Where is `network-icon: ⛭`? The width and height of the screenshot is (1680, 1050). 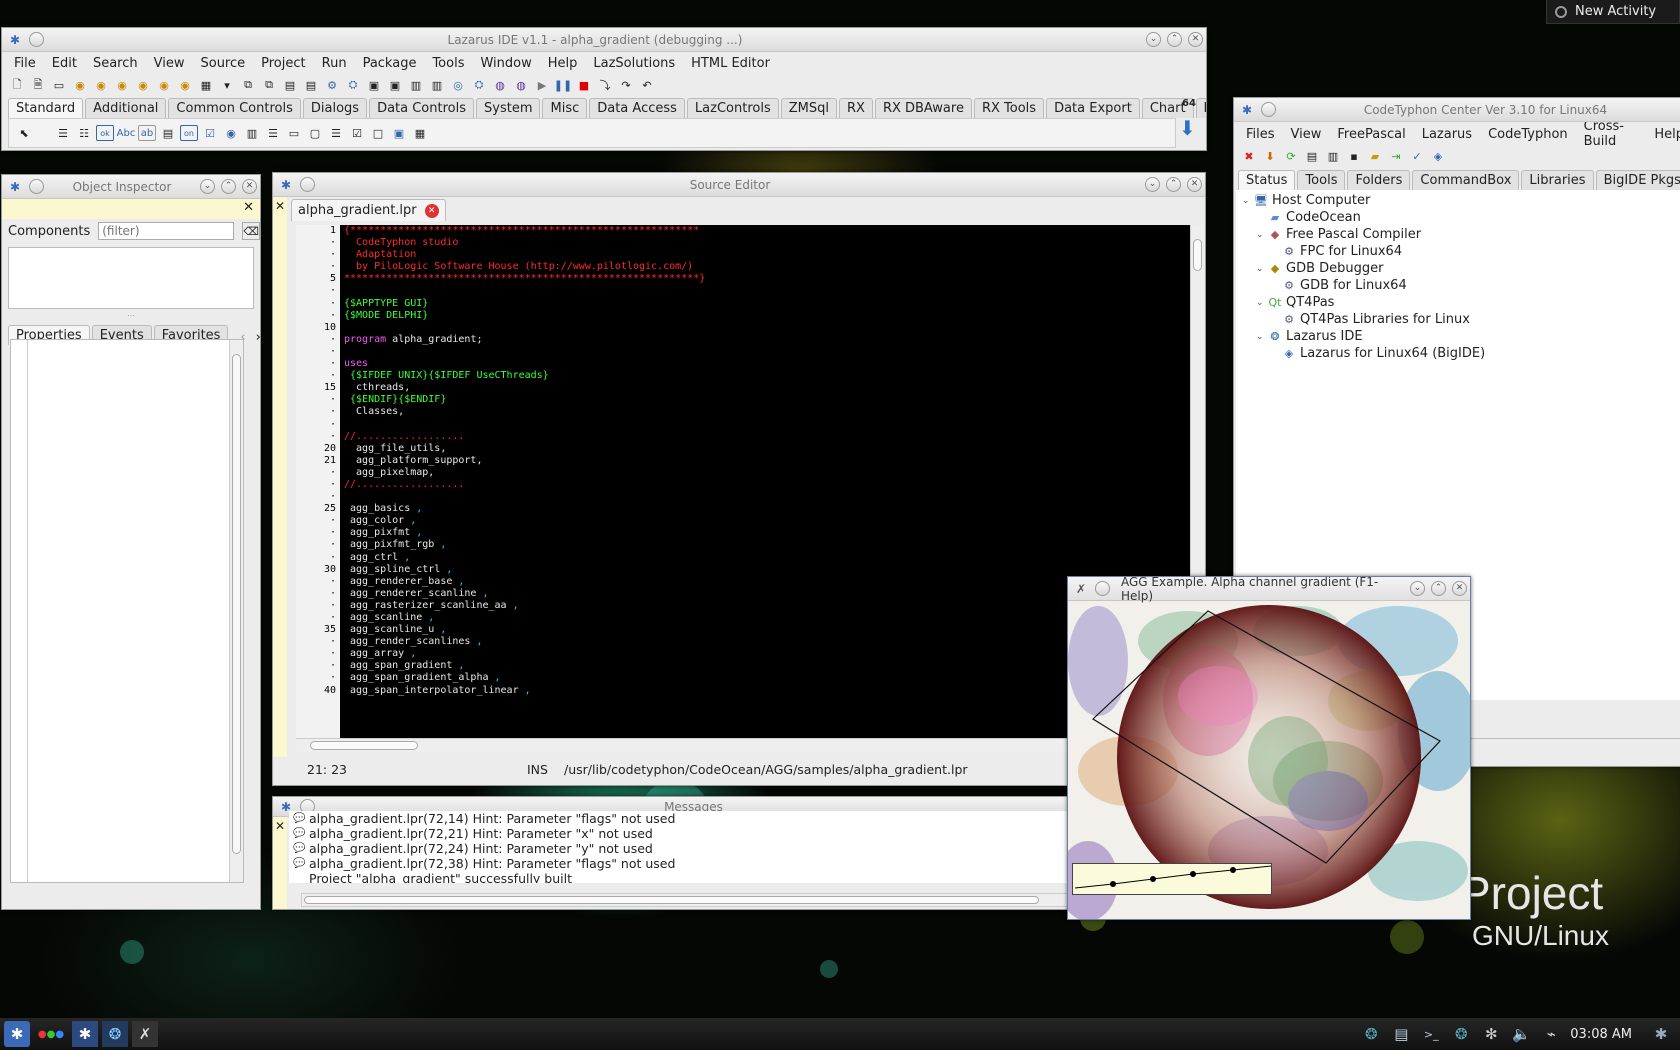
network-icon: ⛭ is located at coordinates (479, 85).